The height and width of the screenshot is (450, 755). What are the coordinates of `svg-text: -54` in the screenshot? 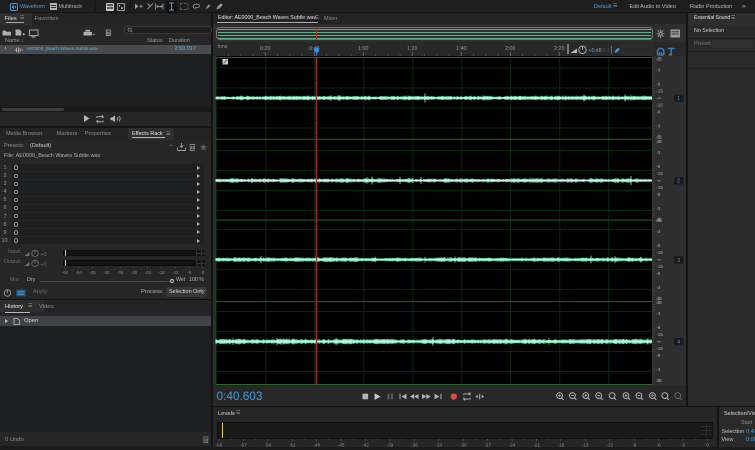 It's located at (79, 272).